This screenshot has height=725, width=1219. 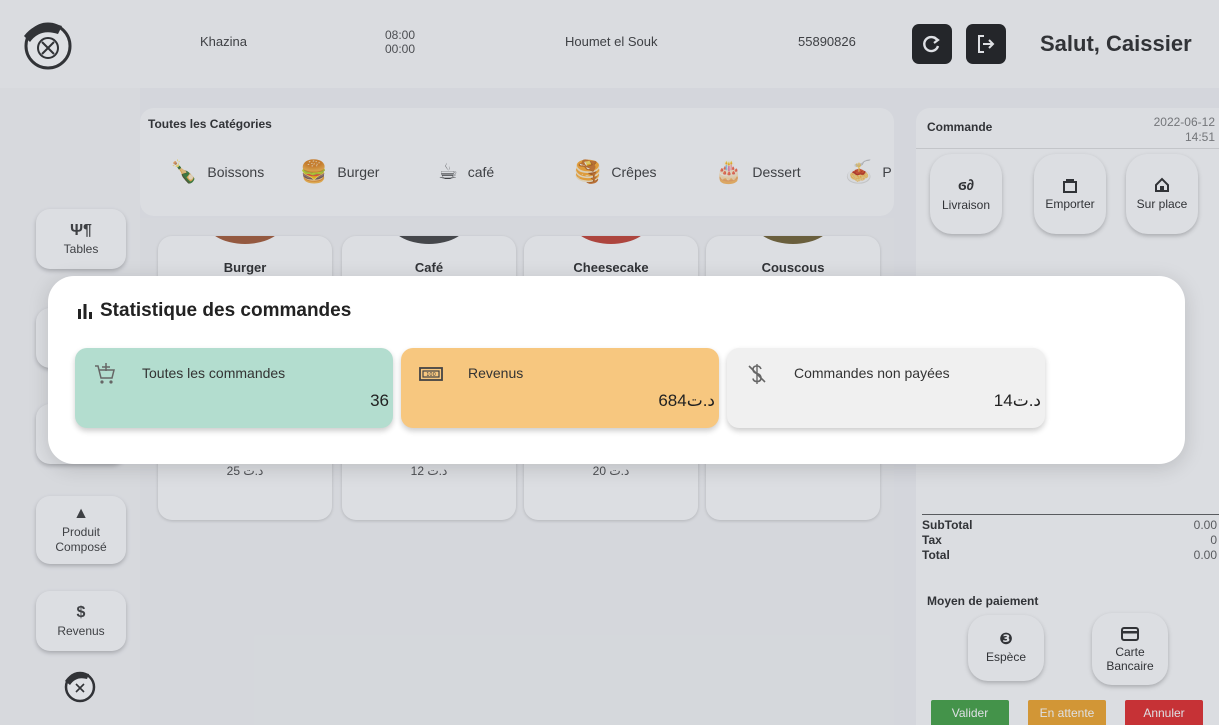 What do you see at coordinates (226, 310) in the screenshot?
I see `modal-title-text: Statistique des commandes` at bounding box center [226, 310].